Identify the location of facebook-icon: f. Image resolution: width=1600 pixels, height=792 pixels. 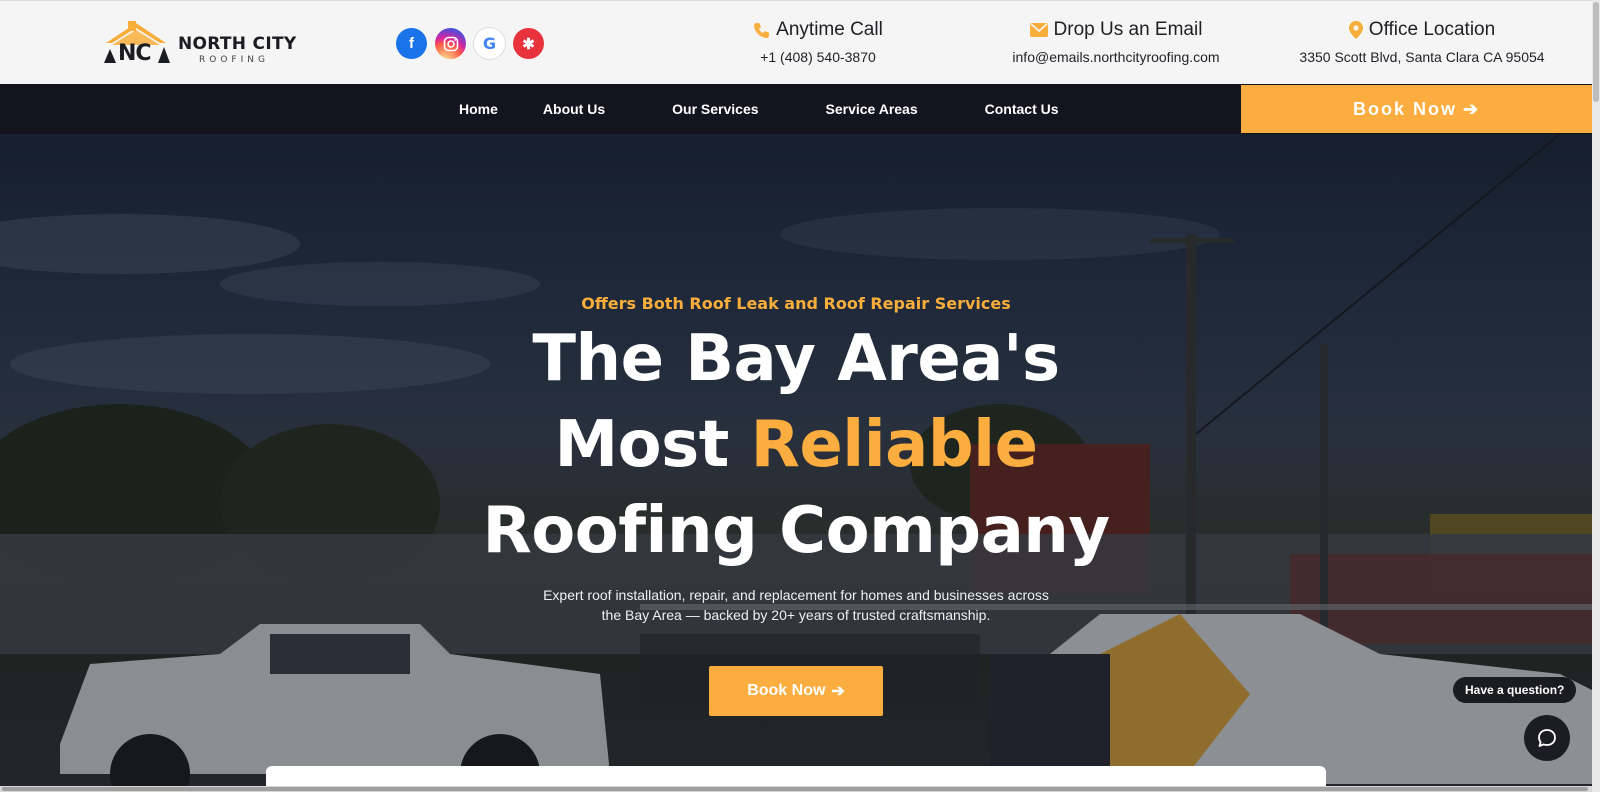
(411, 43).